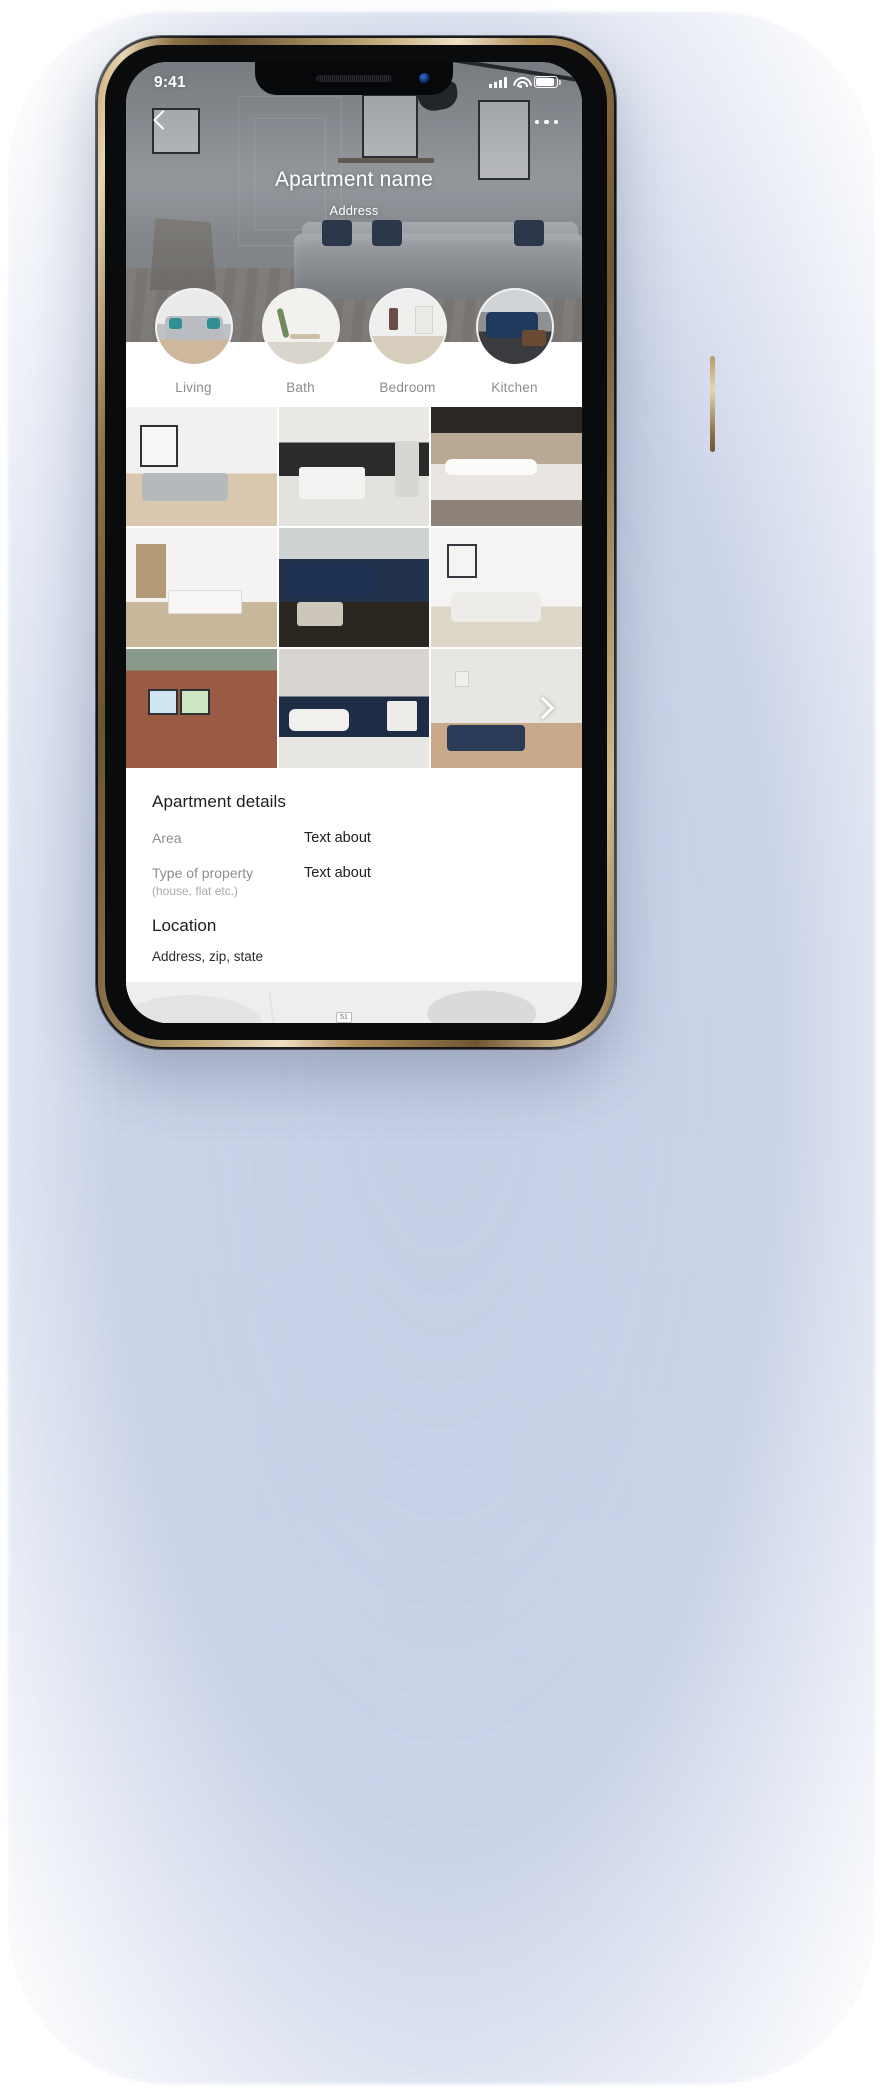  What do you see at coordinates (161, 122) in the screenshot?
I see `back-chevron-icon` at bounding box center [161, 122].